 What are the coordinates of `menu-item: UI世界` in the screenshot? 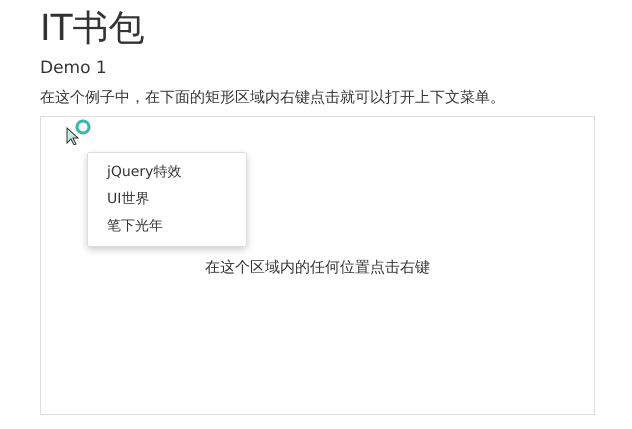 It's located at (167, 199).